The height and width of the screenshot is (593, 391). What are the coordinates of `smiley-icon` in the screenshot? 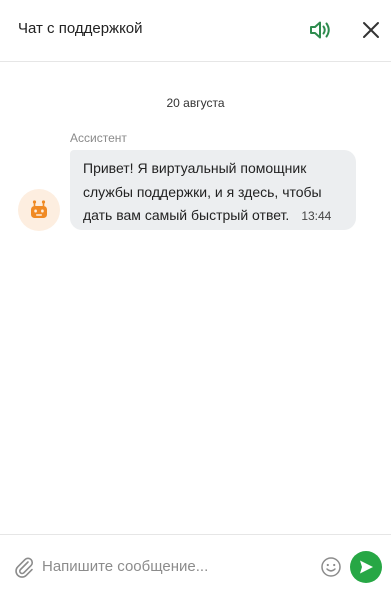 It's located at (331, 567).